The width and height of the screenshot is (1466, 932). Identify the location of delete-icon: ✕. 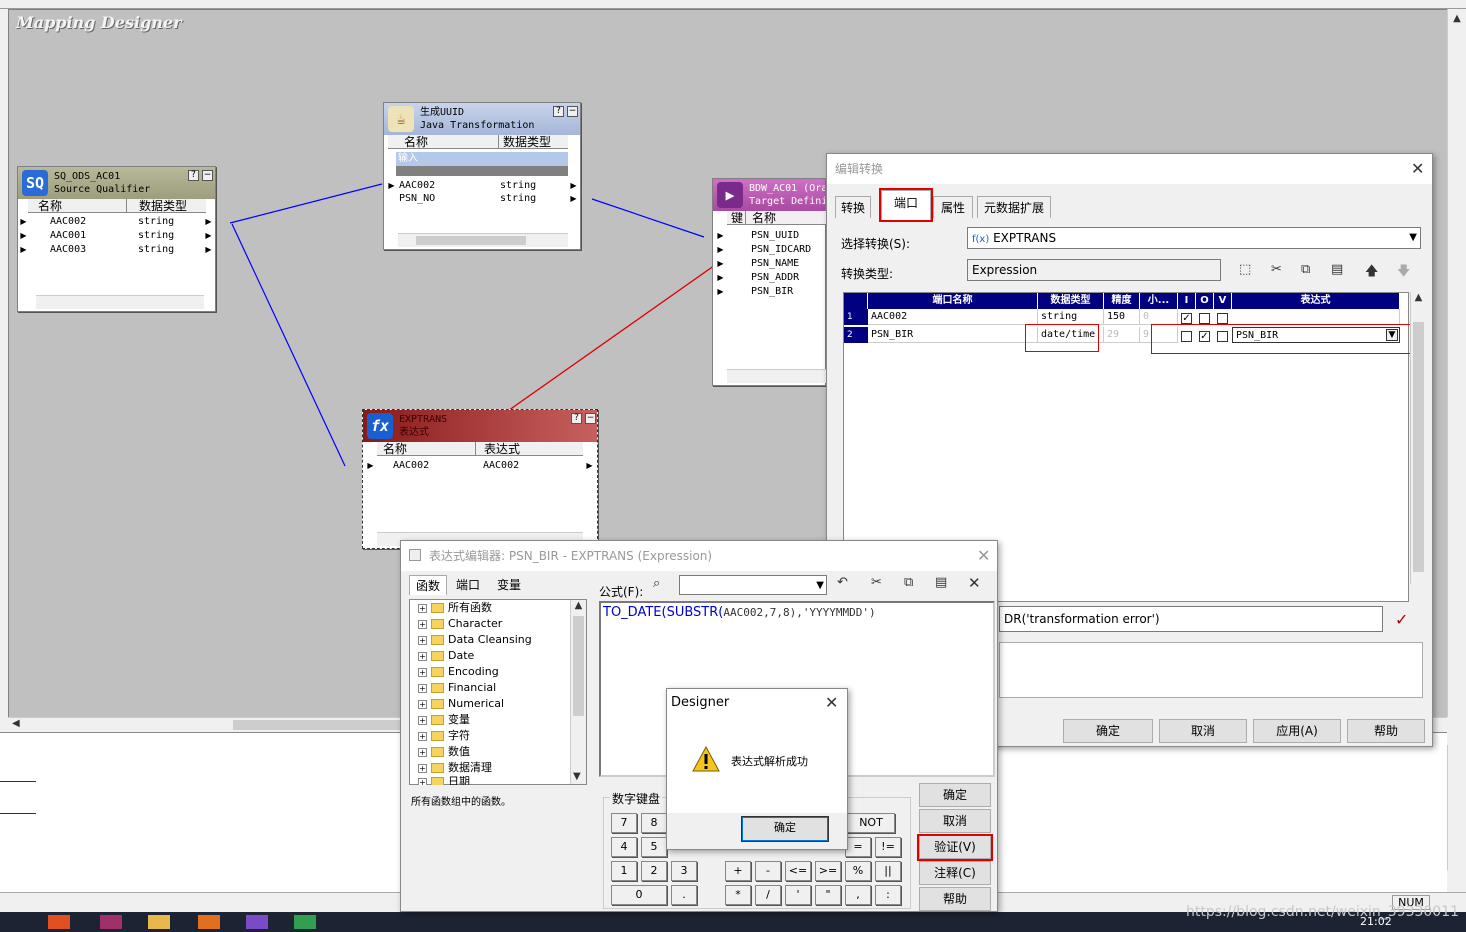
(974, 583).